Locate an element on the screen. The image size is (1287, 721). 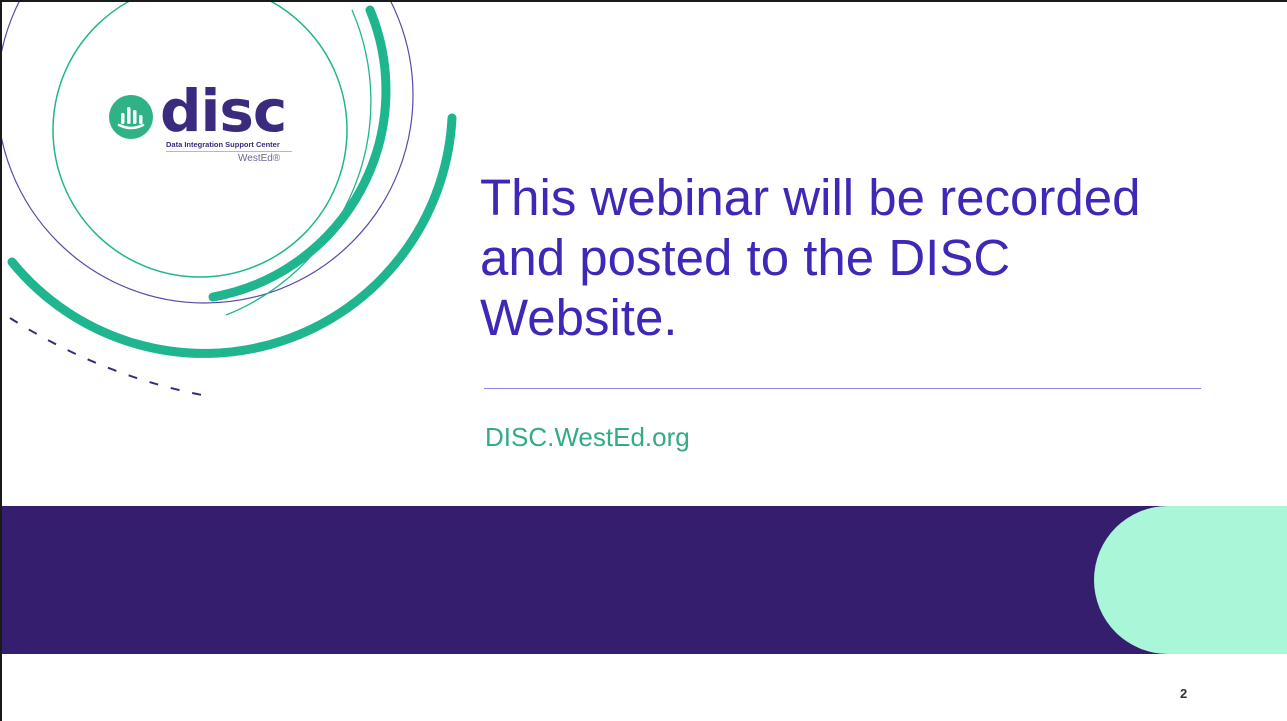
bar-chart-icon is located at coordinates (131, 117).